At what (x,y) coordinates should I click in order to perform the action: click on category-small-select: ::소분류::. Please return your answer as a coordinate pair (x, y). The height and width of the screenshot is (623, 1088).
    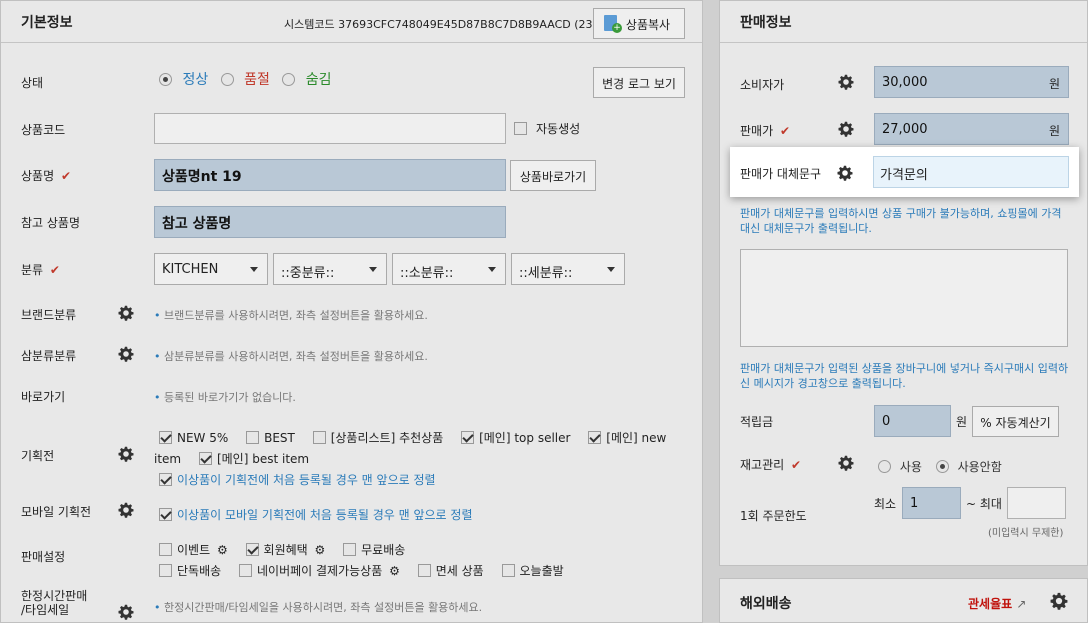
    Looking at the image, I should click on (449, 269).